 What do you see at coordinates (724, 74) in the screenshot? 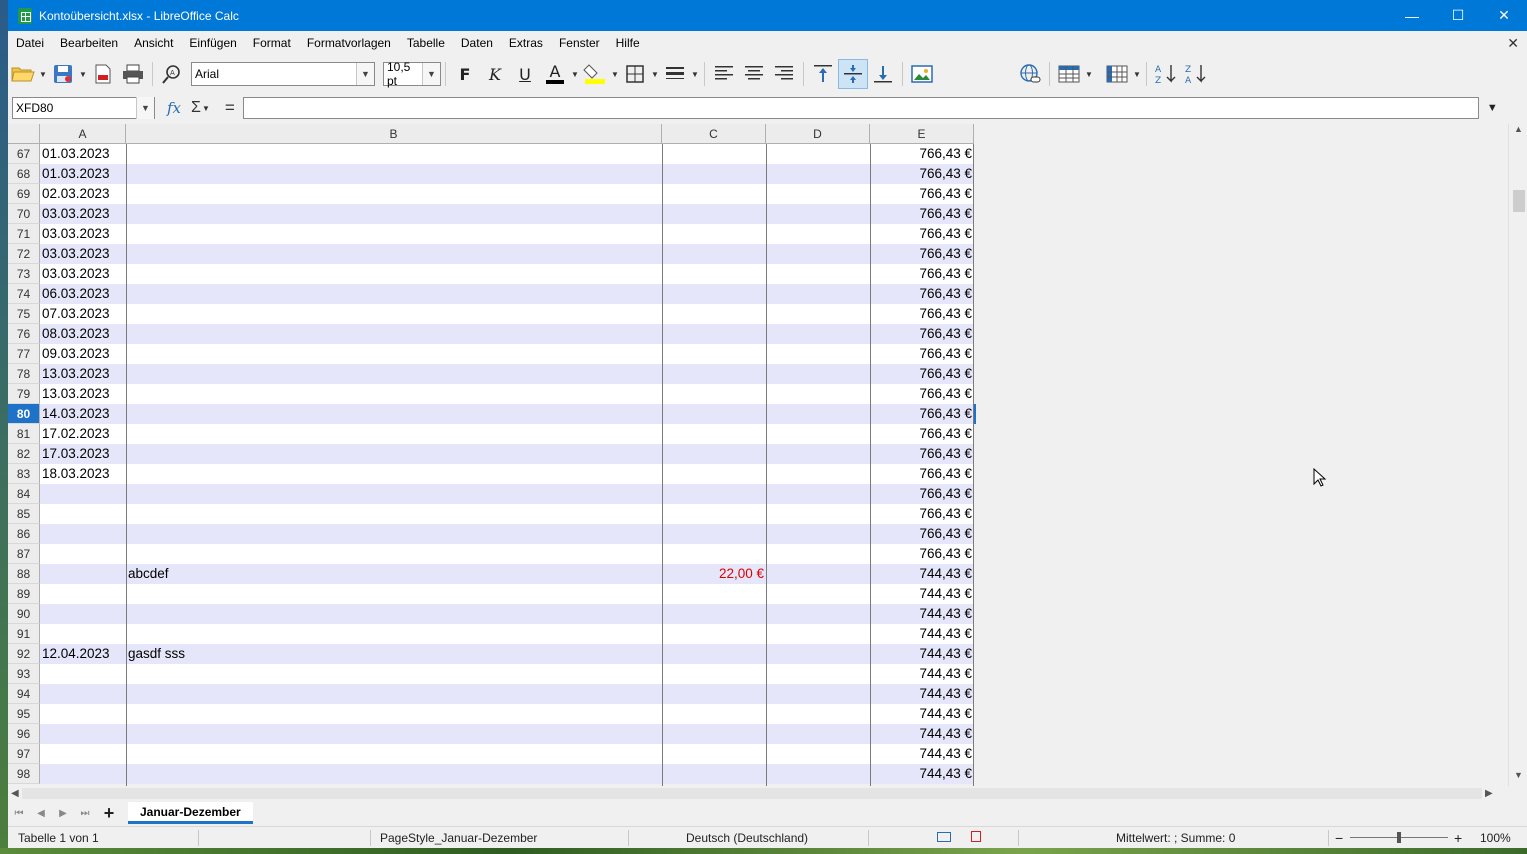
I see `align-left-icon` at bounding box center [724, 74].